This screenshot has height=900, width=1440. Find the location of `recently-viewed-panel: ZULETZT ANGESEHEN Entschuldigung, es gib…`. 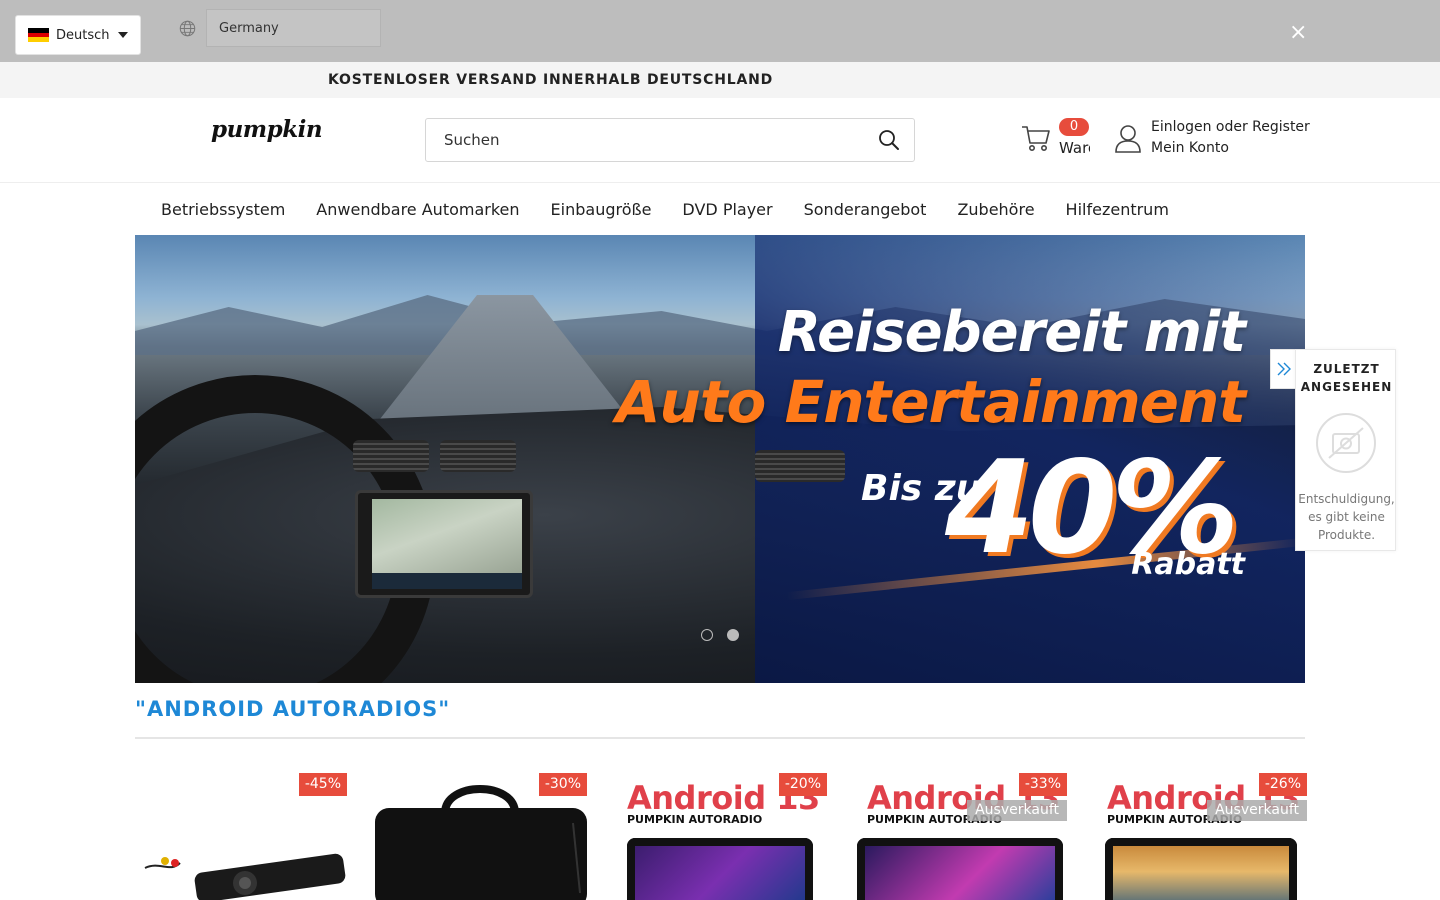

recently-viewed-panel: ZULETZT ANGESEHEN Entschuldigung, es gib… is located at coordinates (1345, 450).